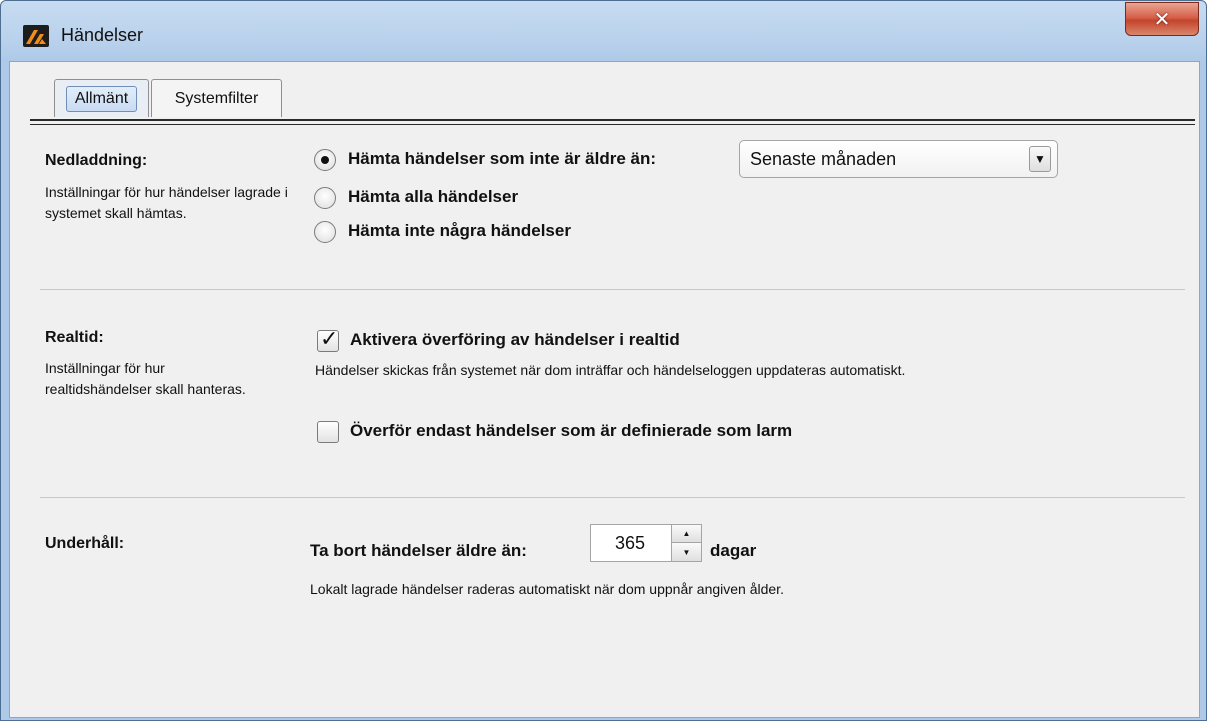 The width and height of the screenshot is (1207, 721). Describe the element at coordinates (102, 35) in the screenshot. I see `window-title: Händelser` at that location.